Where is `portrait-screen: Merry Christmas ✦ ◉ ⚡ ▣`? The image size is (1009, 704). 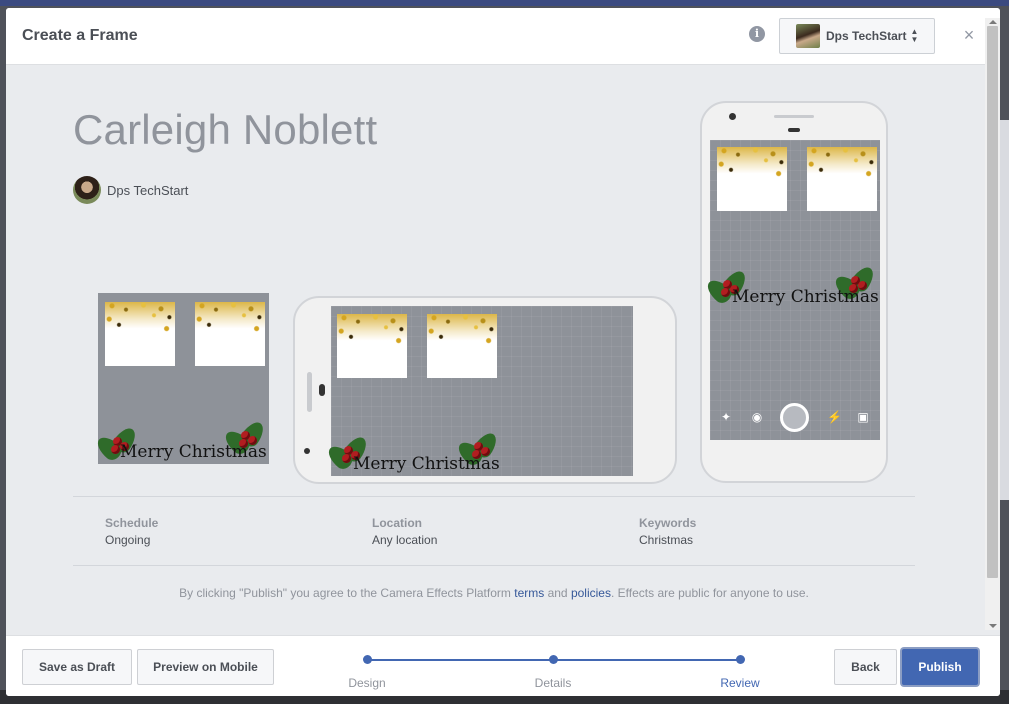 portrait-screen: Merry Christmas ✦ ◉ ⚡ ▣ is located at coordinates (791, 290).